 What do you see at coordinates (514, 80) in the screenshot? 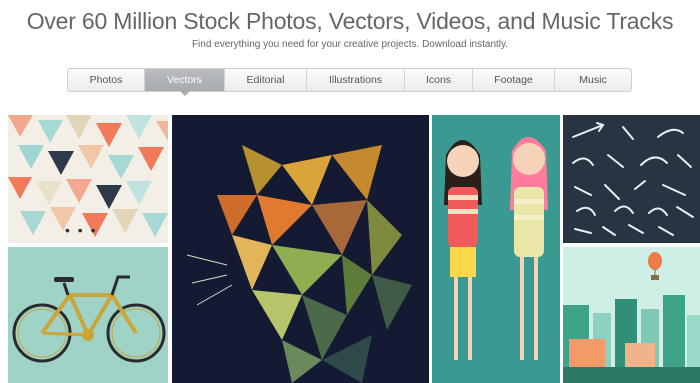
I see `tab-footage: Footage` at bounding box center [514, 80].